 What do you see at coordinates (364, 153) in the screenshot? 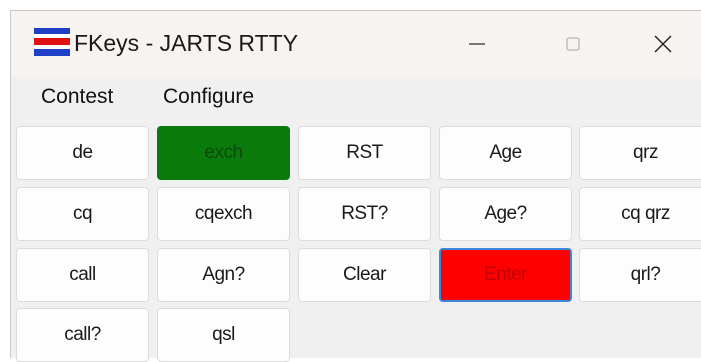
I see `fkey-rst-button: RST` at bounding box center [364, 153].